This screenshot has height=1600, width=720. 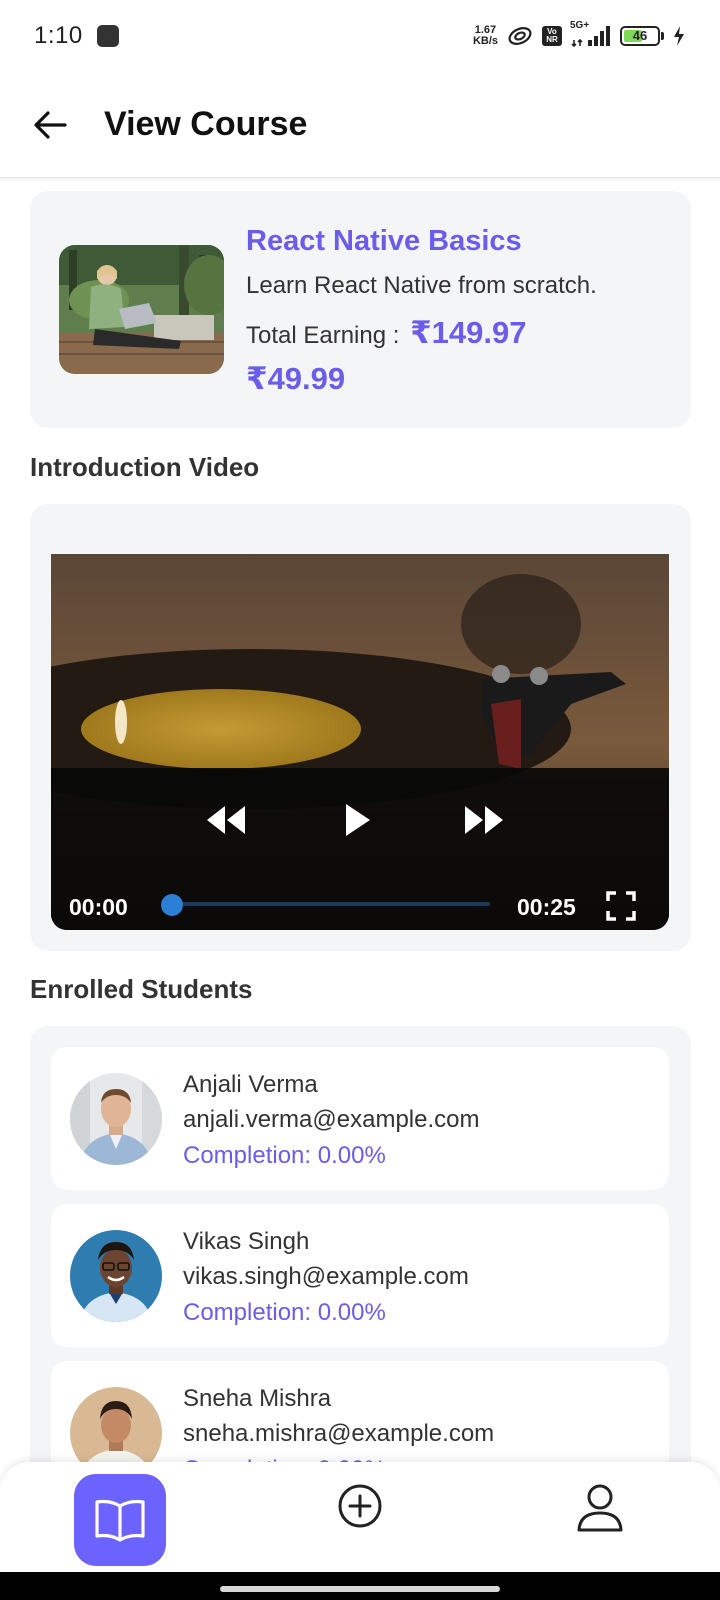 I want to click on student-name: Sneha Mishra, so click(x=257, y=1398).